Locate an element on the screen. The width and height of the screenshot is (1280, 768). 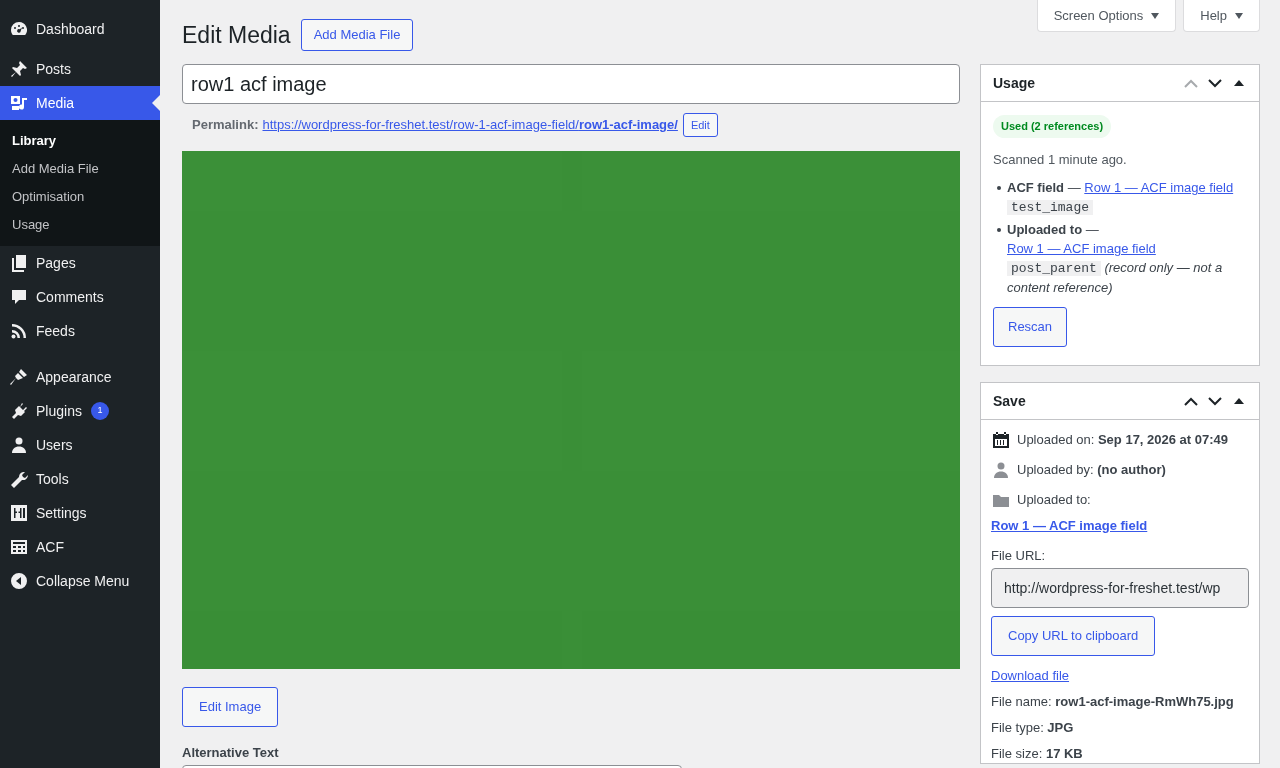
rss-icon is located at coordinates (19, 331).